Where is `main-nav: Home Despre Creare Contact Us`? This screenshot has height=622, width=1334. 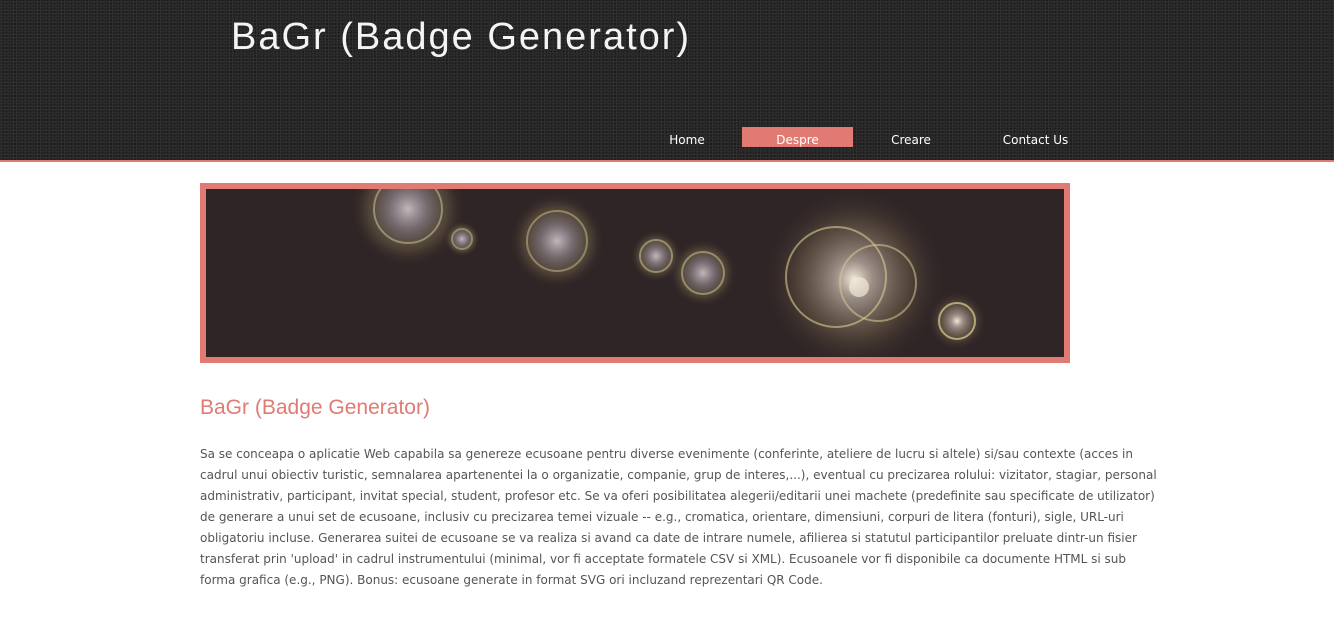 main-nav: Home Despre Creare Contact Us is located at coordinates (867, 137).